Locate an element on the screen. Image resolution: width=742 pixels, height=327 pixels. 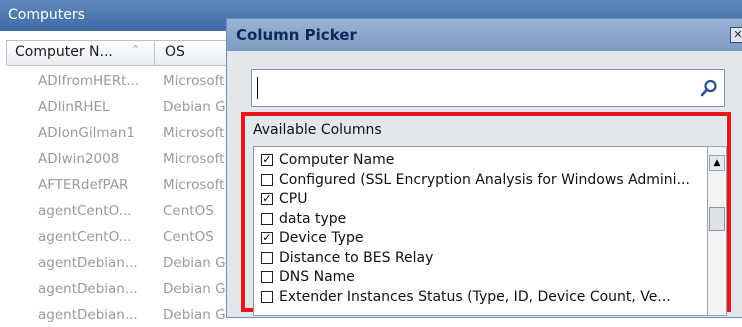
table-row: AFTERdefPAR Microsoft is located at coordinates (120, 187).